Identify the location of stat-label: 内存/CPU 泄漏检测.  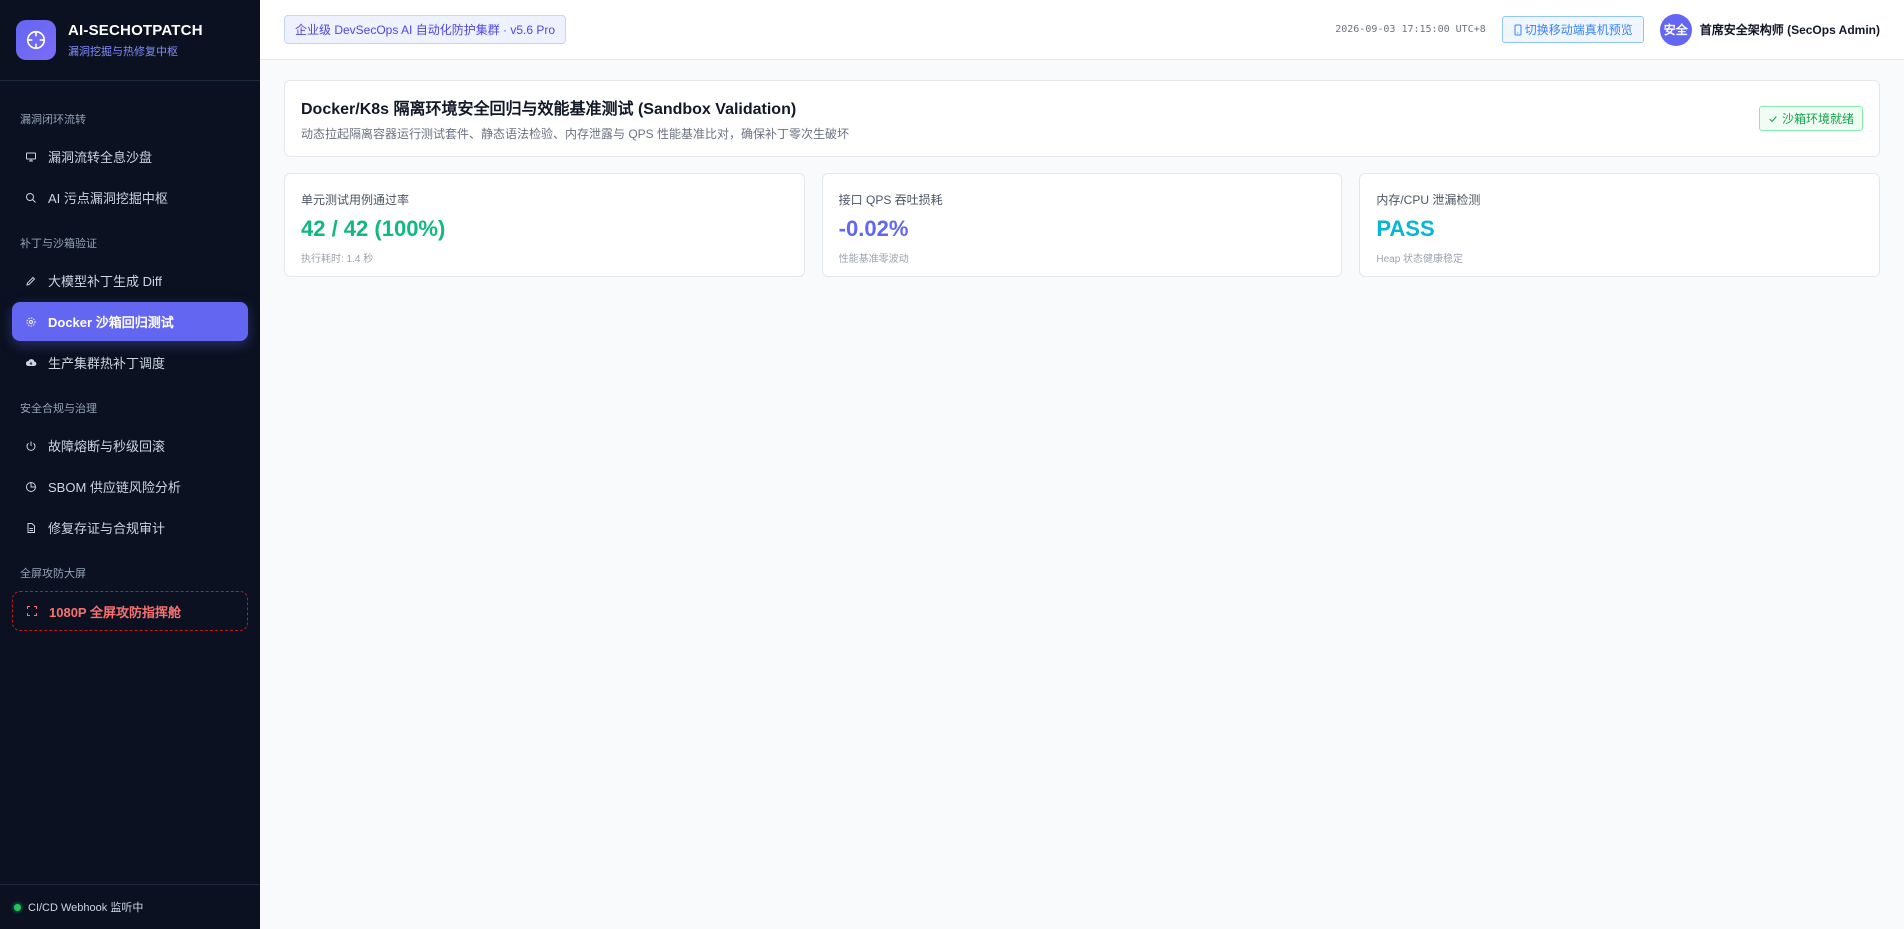
(1428, 200).